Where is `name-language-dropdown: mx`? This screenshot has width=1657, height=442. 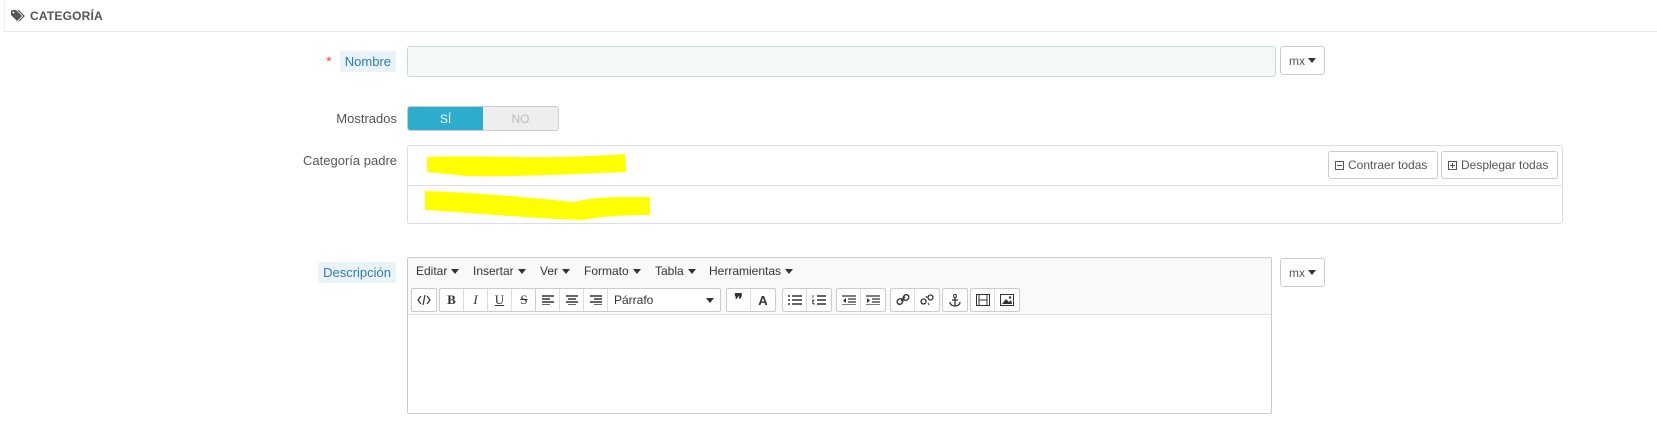 name-language-dropdown: mx is located at coordinates (1302, 60).